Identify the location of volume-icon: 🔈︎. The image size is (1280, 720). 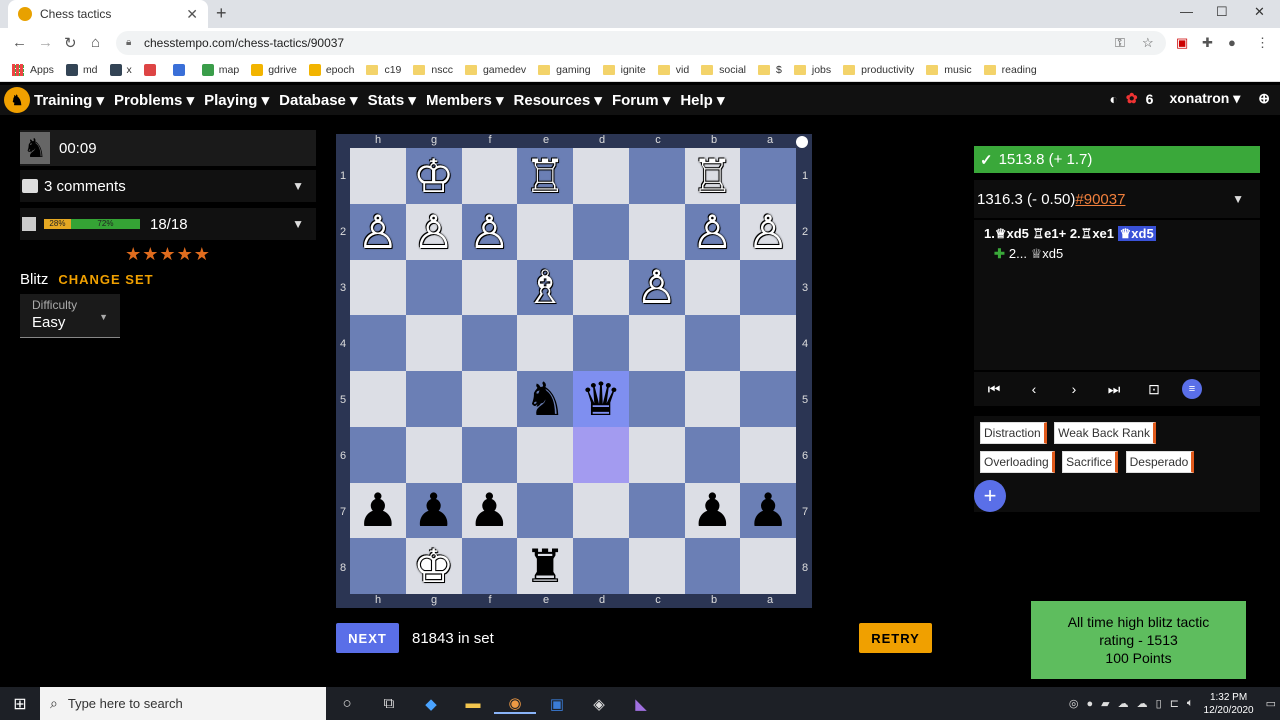
(1190, 703).